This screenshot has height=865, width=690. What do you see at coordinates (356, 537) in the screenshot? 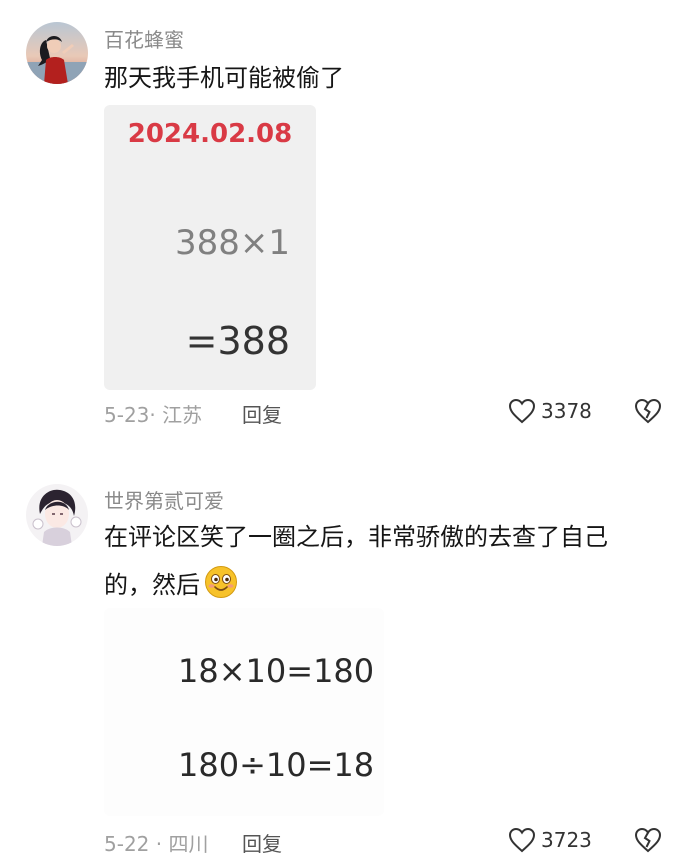
I see `comment-text-line-1: 在评论区笑了一圈之后，非常骄傲的去查了自己` at bounding box center [356, 537].